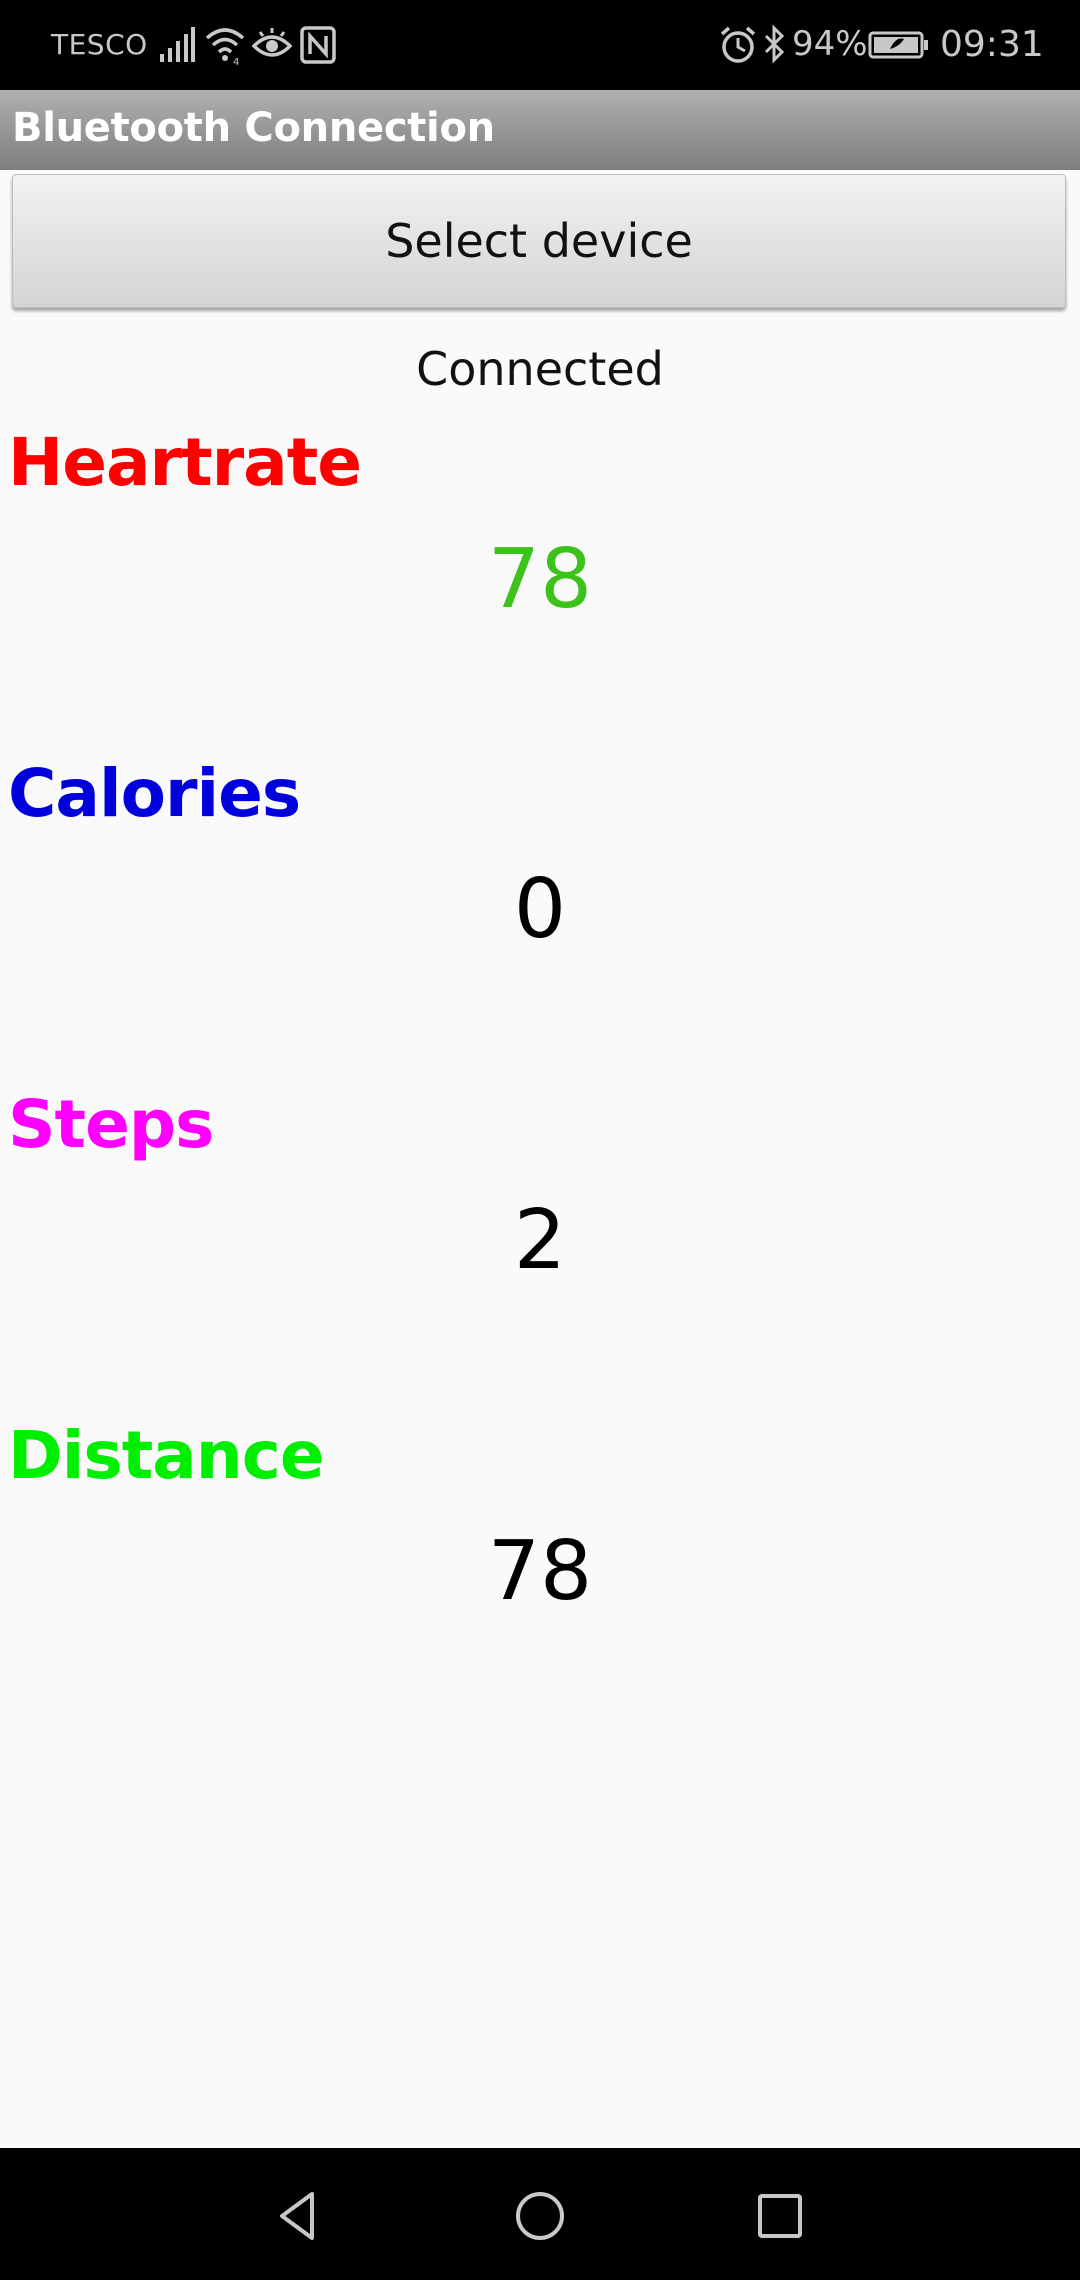 This screenshot has width=1080, height=2280. I want to click on status-bar: TESCO 4 94% 09:31, so click(540, 45).